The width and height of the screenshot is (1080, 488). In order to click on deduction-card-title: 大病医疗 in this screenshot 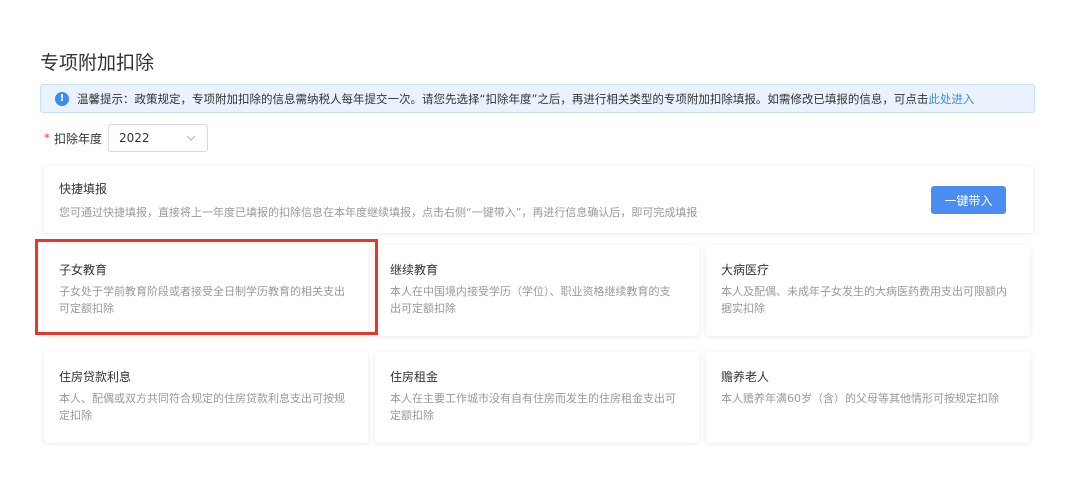, I will do `click(745, 270)`.